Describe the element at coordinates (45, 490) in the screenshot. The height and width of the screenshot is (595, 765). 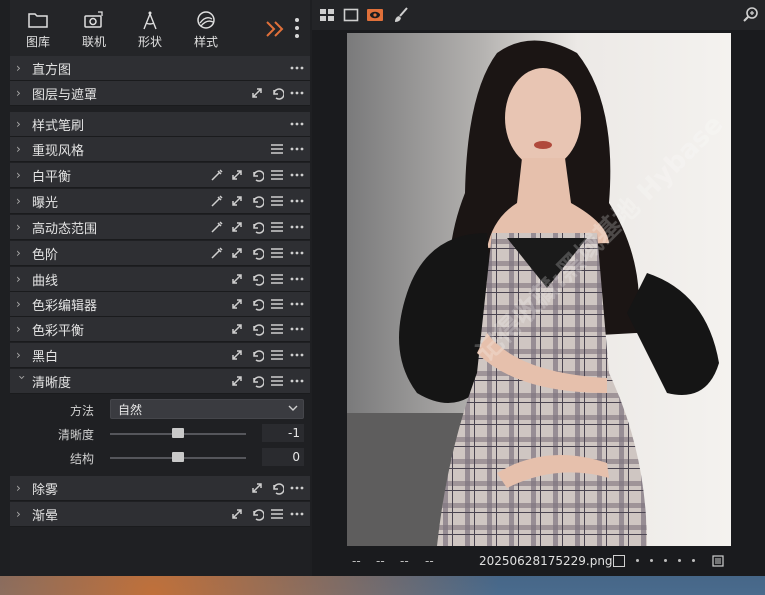
I see `tool-name: 除雾` at that location.